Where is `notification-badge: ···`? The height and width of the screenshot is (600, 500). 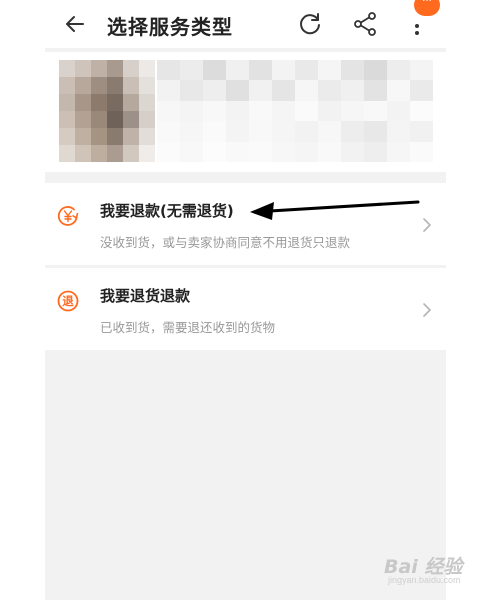
notification-badge: ··· is located at coordinates (427, 8).